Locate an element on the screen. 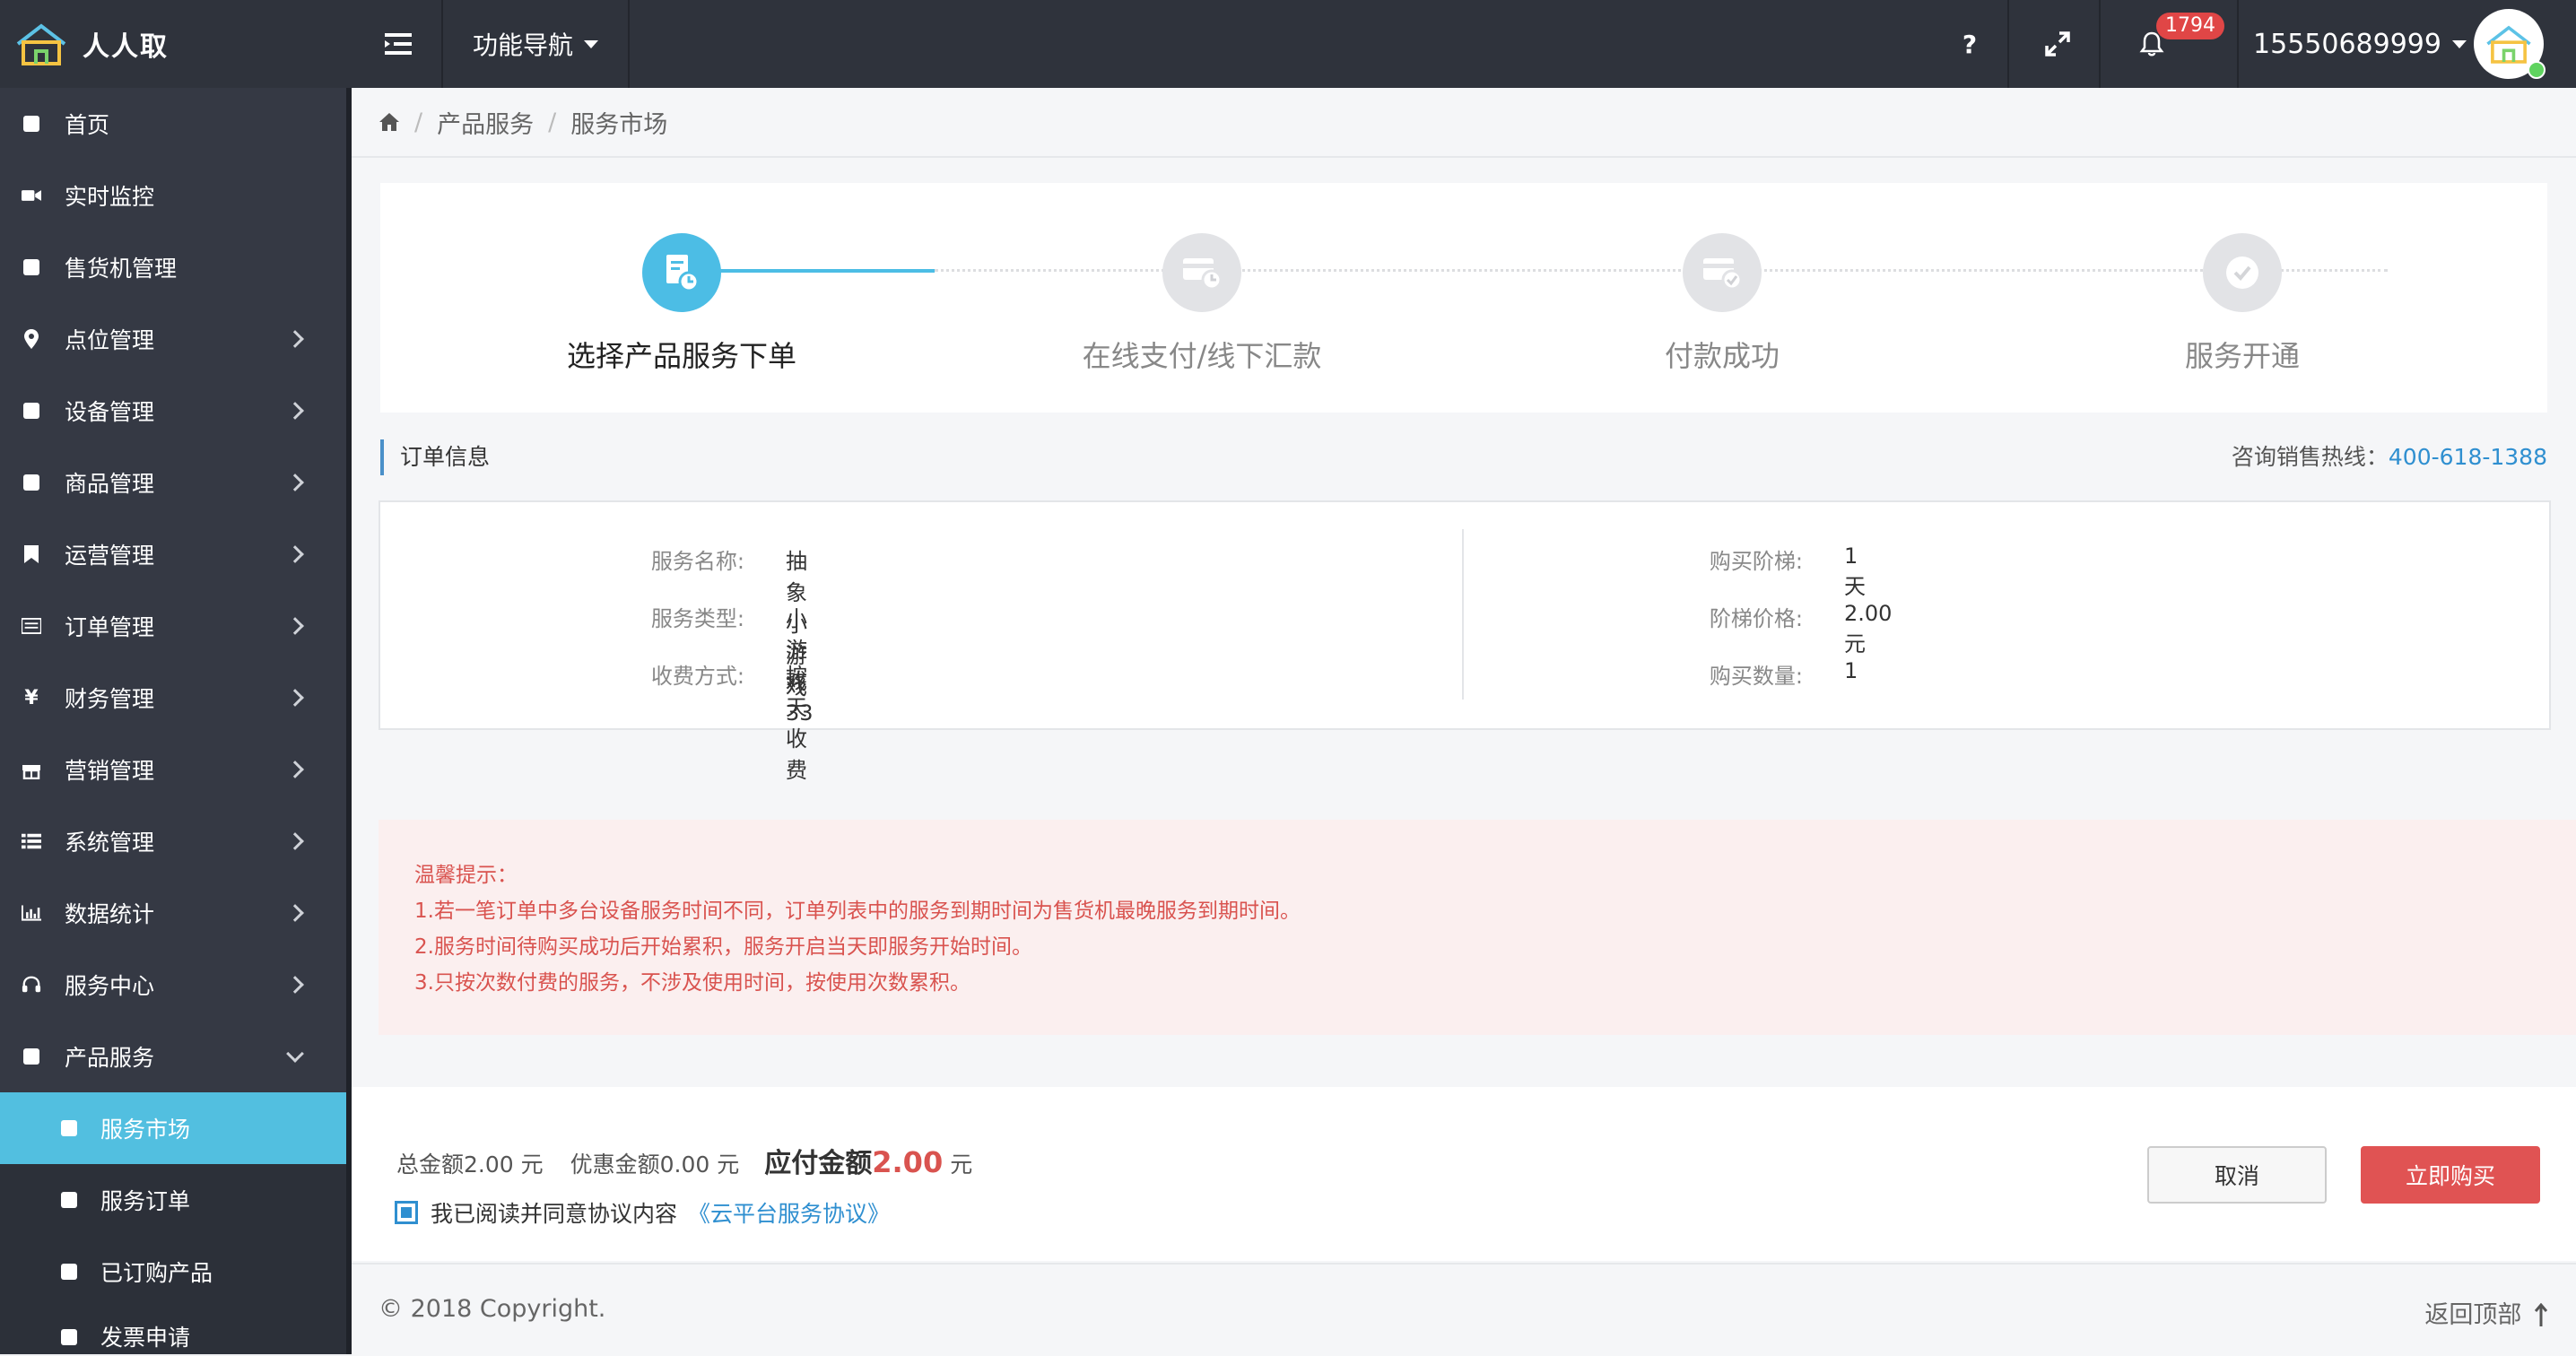  agreement-row: 我已阅读并同意协议内容 《云平台服务协议》 is located at coordinates (642, 1212).